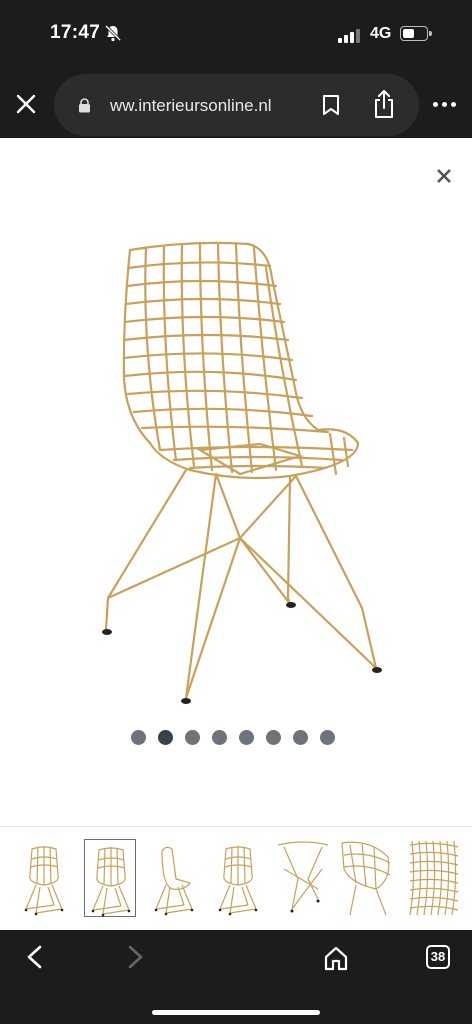 Image resolution: width=472 pixels, height=1024 pixels. I want to click on bell-off-icon, so click(113, 33).